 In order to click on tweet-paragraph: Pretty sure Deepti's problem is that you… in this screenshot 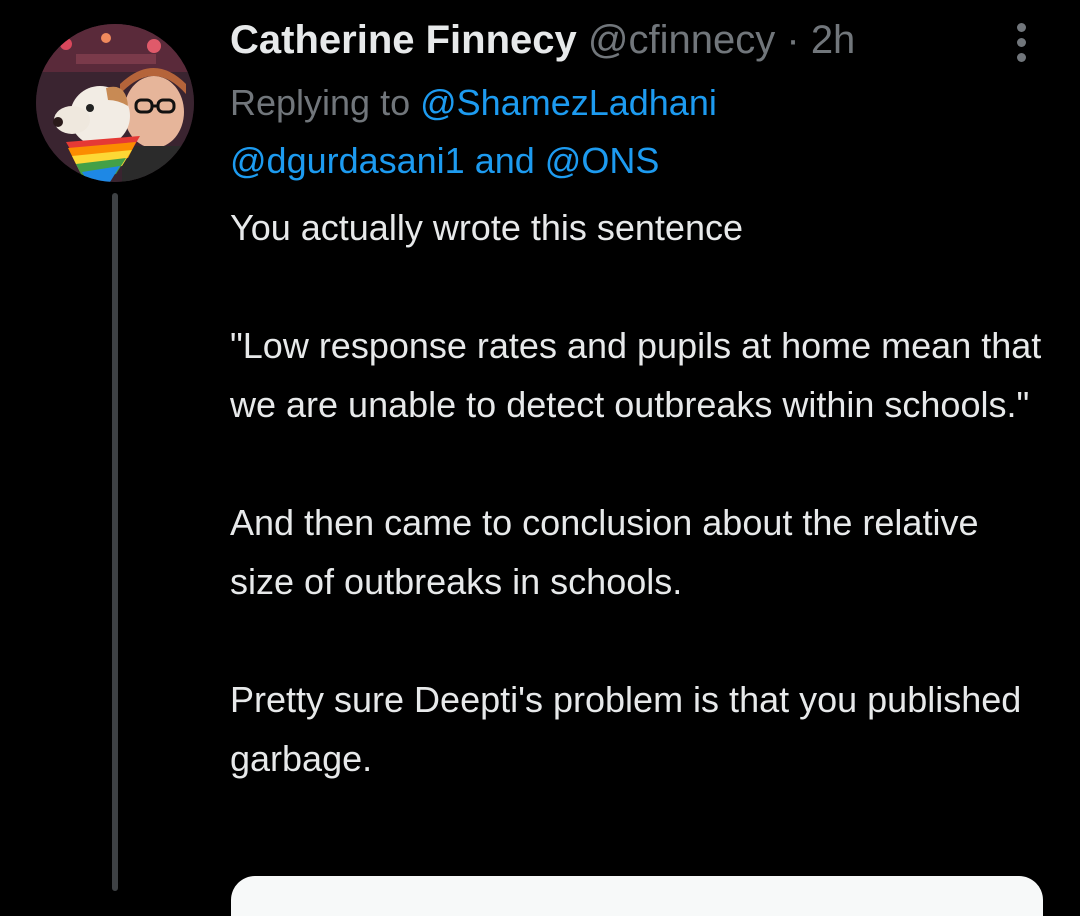, I will do `click(626, 729)`.